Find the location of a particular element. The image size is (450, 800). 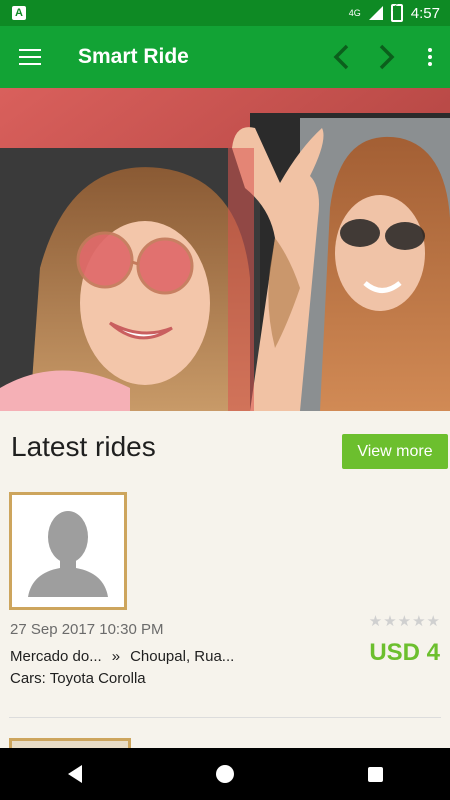

view-more-button: View more is located at coordinates (395, 451).